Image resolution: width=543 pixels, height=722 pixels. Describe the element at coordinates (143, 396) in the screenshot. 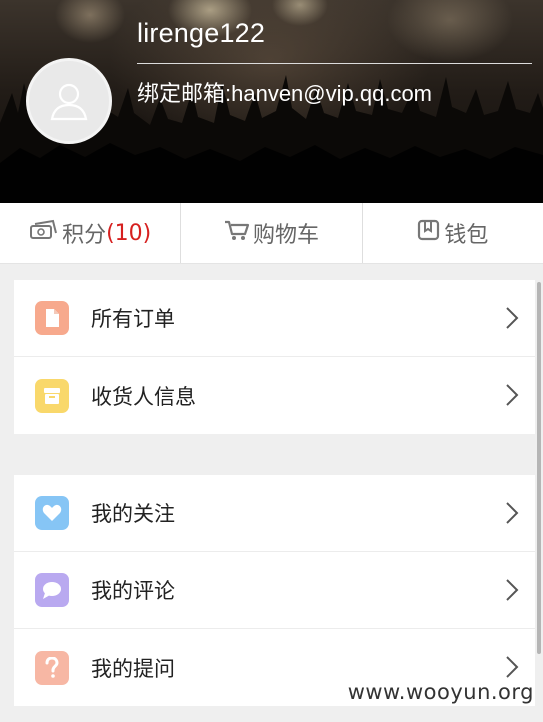

I see `menu-item-label: 收货人信息` at that location.